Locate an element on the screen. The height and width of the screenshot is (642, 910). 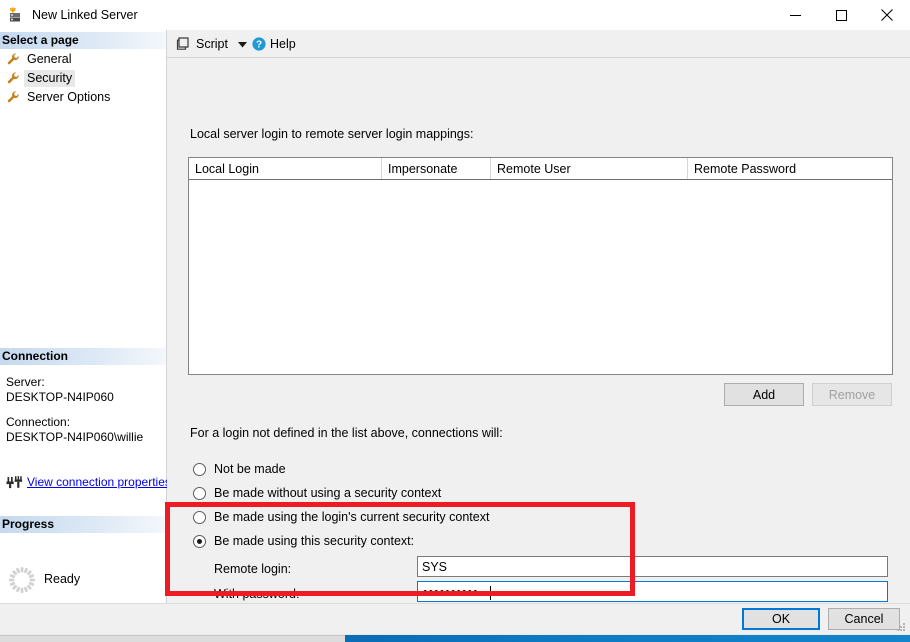
password-masked-value: •••••••••• is located at coordinates (451, 592).